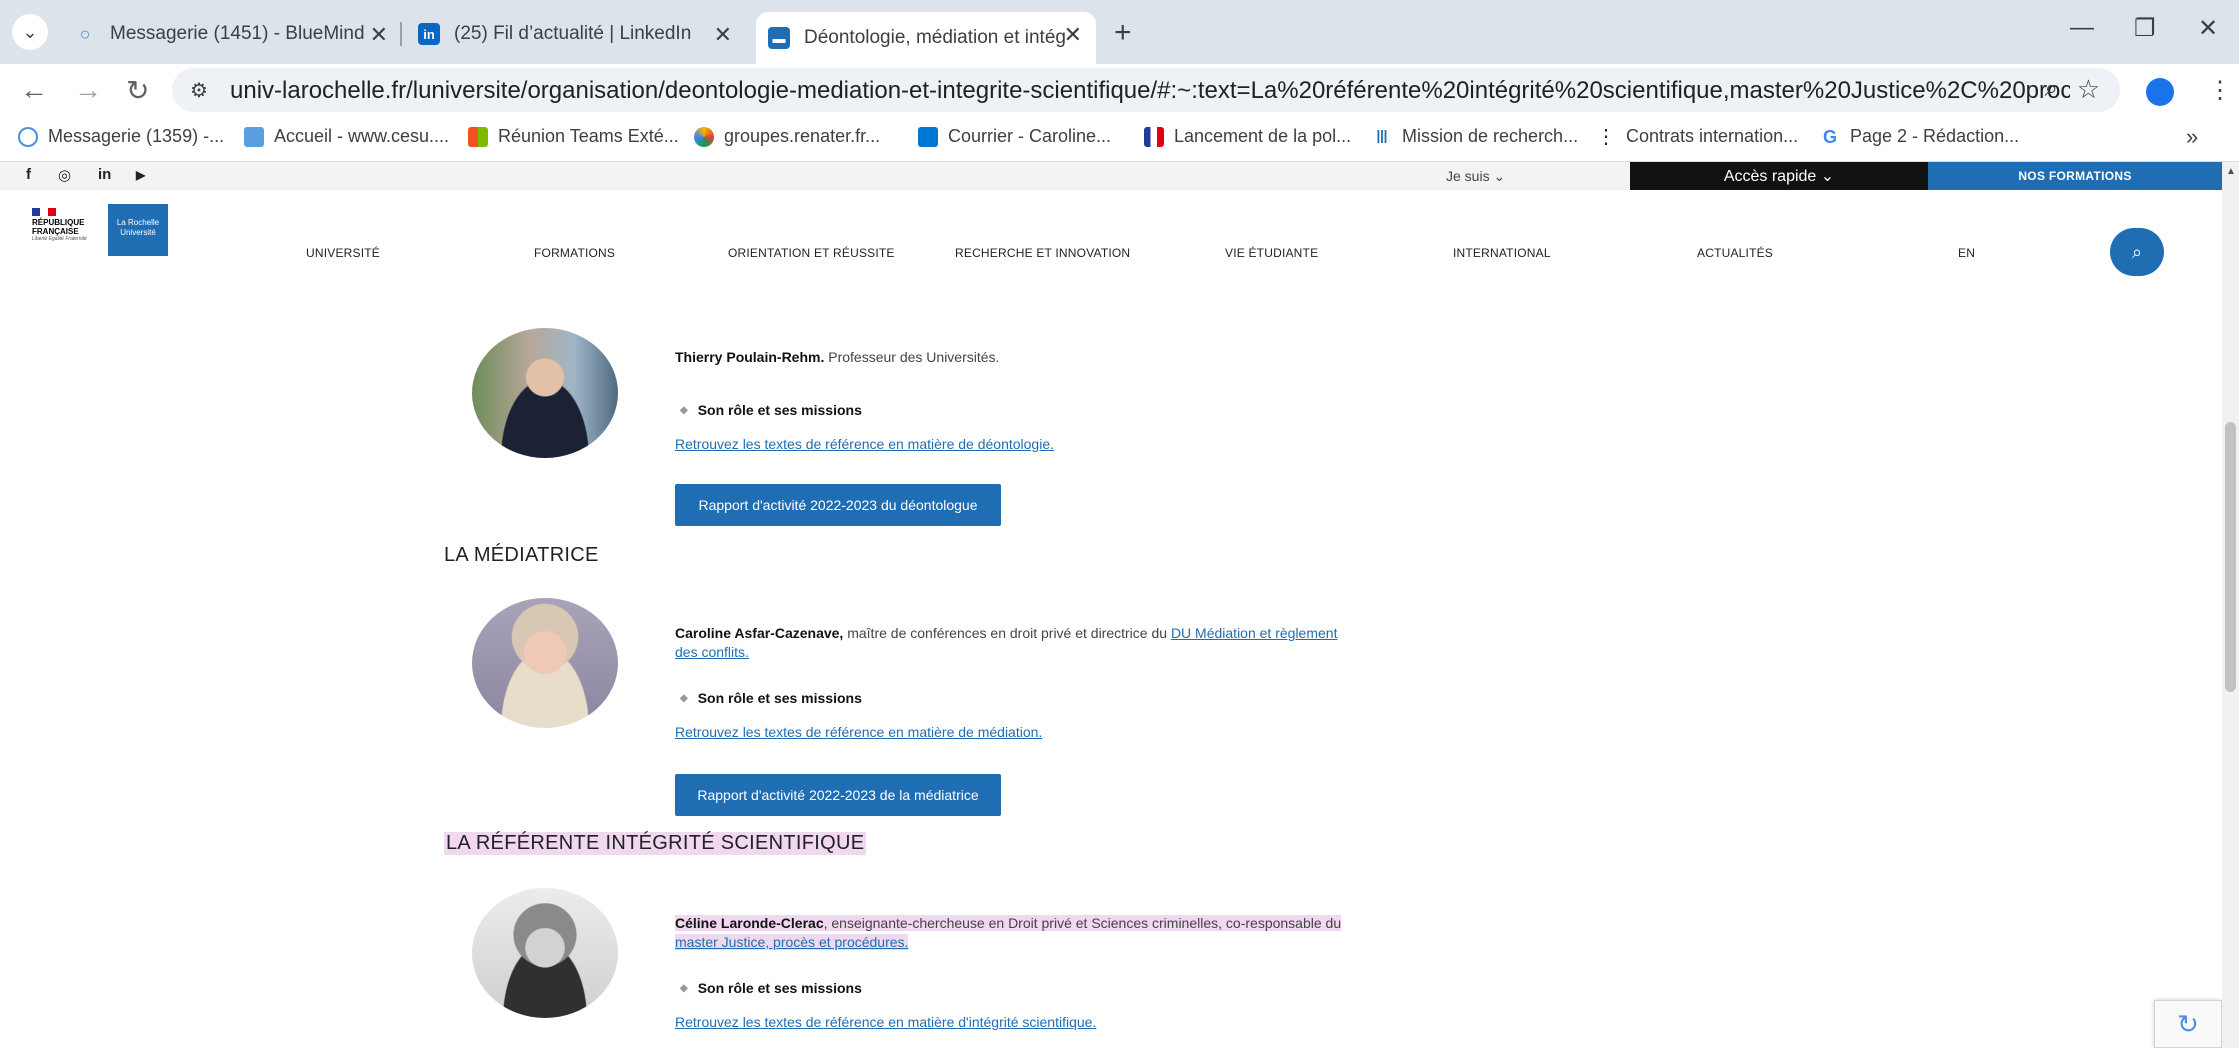 The height and width of the screenshot is (1048, 2239). Describe the element at coordinates (58, 227) in the screenshot. I see `rf-text: RÉPUBLIQUE FRANÇAISE` at that location.